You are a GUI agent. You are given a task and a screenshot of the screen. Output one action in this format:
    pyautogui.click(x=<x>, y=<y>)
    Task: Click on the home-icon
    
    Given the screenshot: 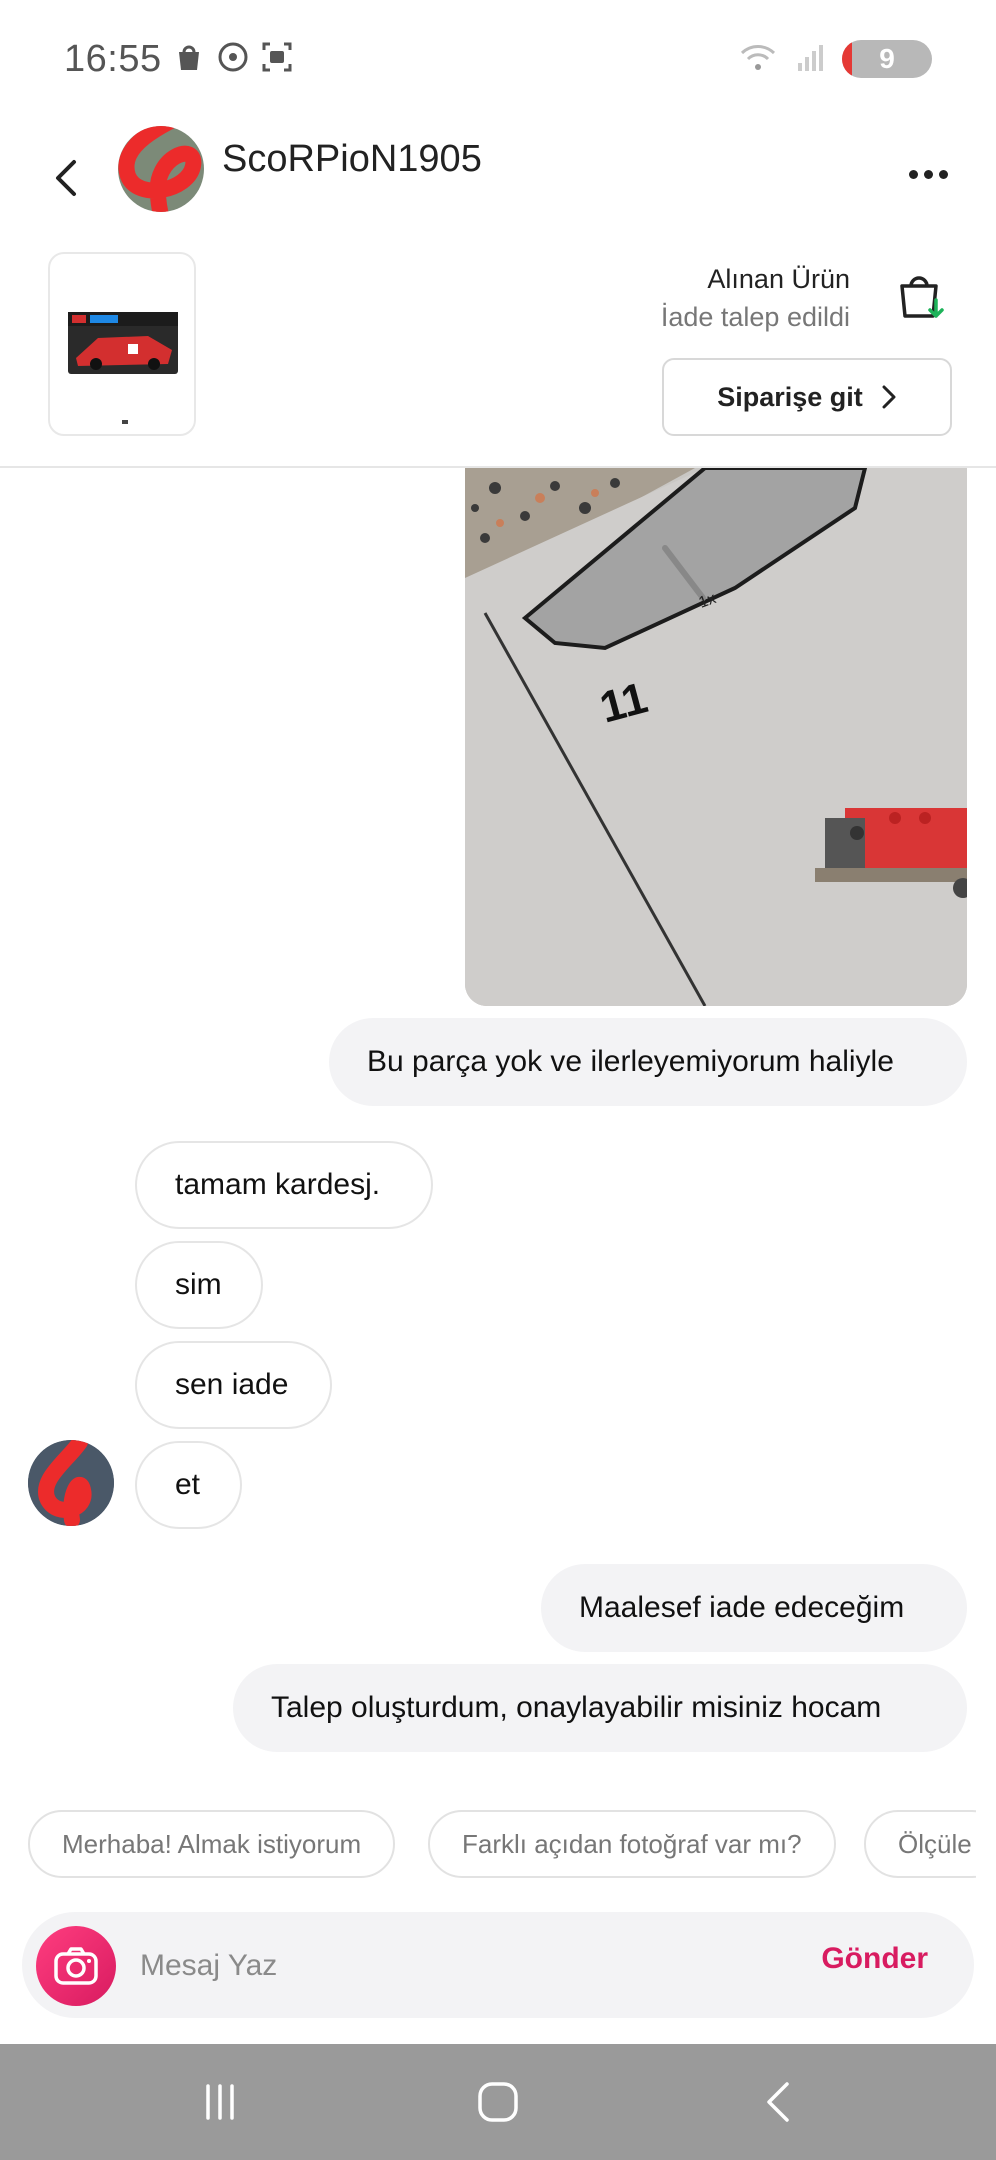 What is the action you would take?
    pyautogui.click(x=498, y=2102)
    